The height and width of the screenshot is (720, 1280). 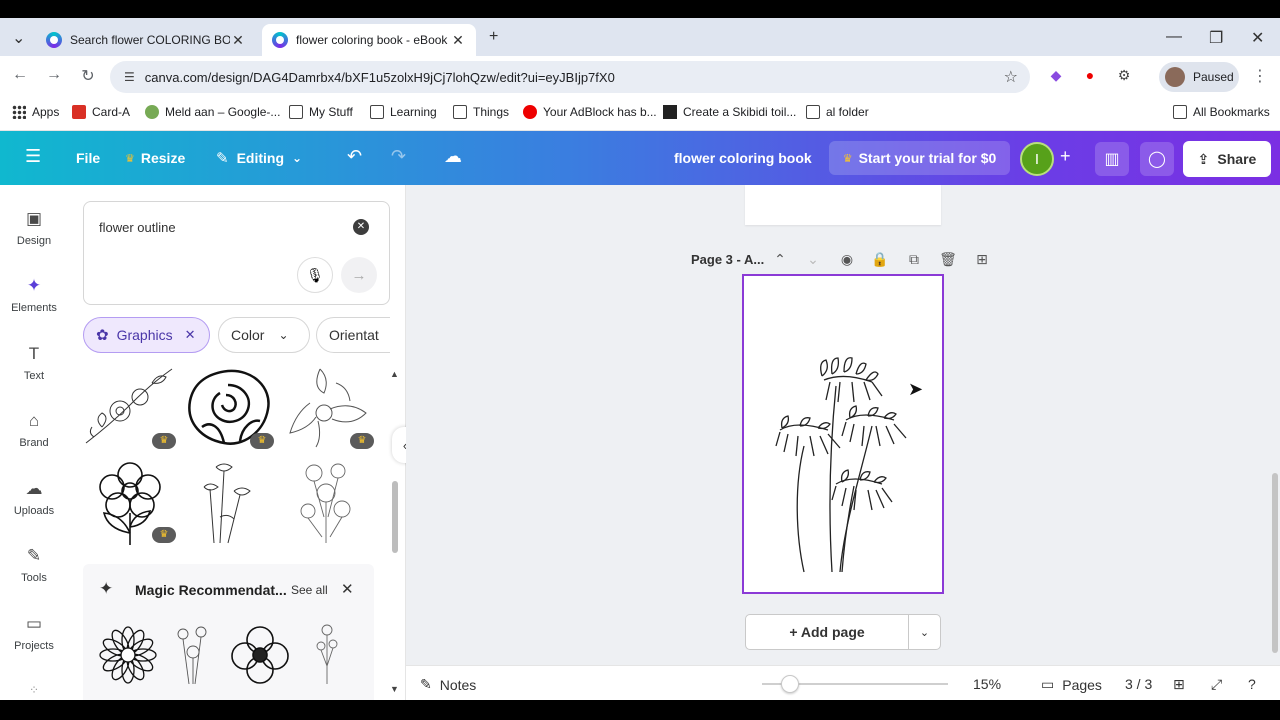 I want to click on search-input: flower outline, so click(x=137, y=227).